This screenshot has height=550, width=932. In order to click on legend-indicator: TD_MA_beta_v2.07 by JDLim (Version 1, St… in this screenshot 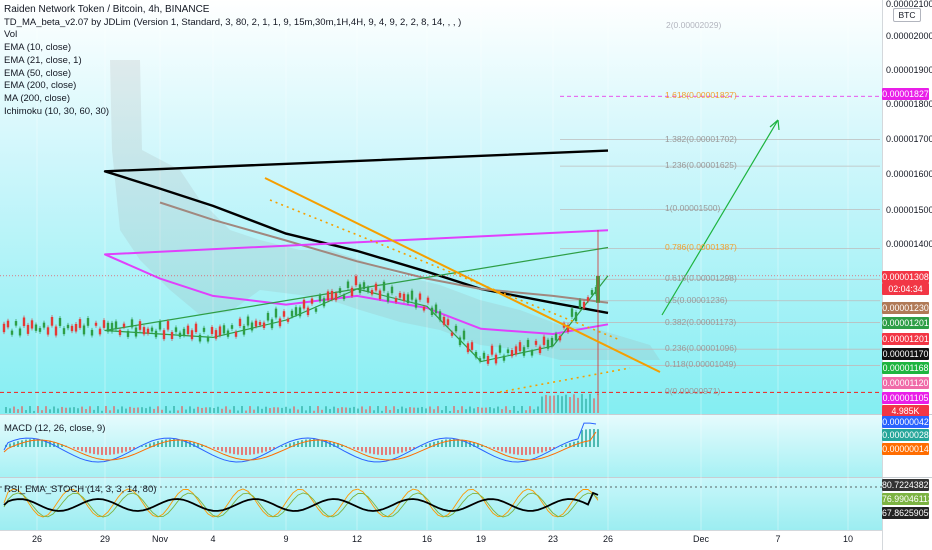, I will do `click(232, 23)`.